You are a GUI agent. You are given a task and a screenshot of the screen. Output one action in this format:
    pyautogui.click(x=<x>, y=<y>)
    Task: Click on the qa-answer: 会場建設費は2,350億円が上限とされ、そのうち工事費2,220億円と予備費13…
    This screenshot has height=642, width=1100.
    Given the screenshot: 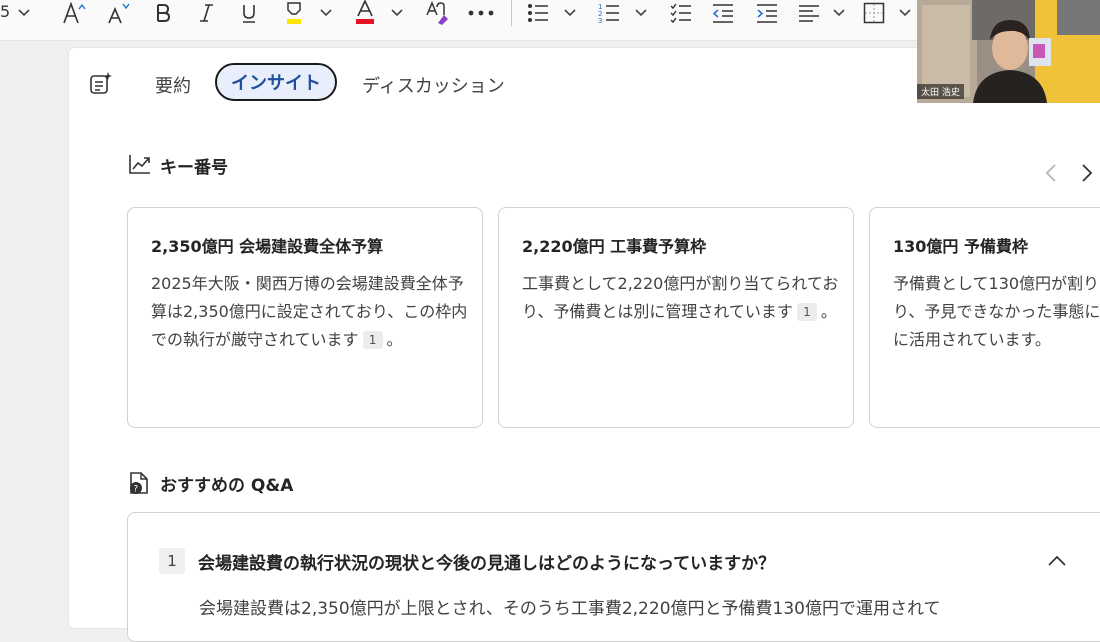 What is the action you would take?
    pyautogui.click(x=570, y=609)
    